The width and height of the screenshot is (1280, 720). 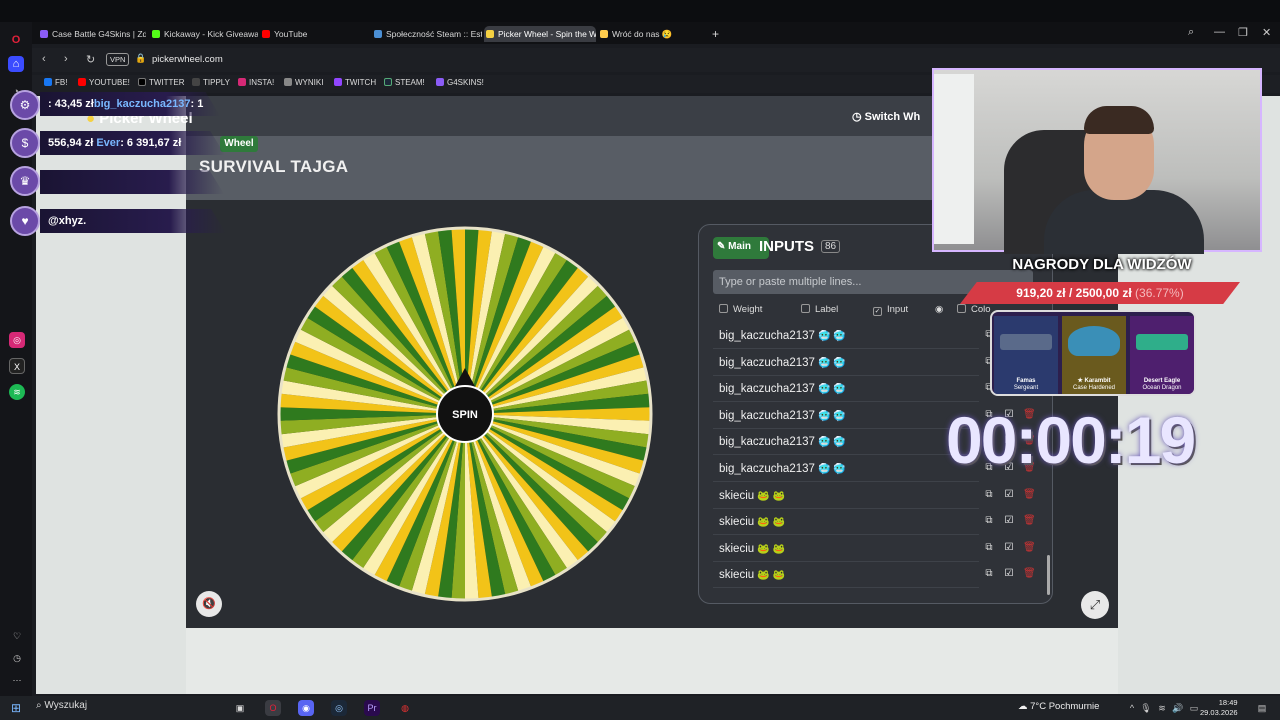 What do you see at coordinates (1048, 575) in the screenshot?
I see `list-scrollbar` at bounding box center [1048, 575].